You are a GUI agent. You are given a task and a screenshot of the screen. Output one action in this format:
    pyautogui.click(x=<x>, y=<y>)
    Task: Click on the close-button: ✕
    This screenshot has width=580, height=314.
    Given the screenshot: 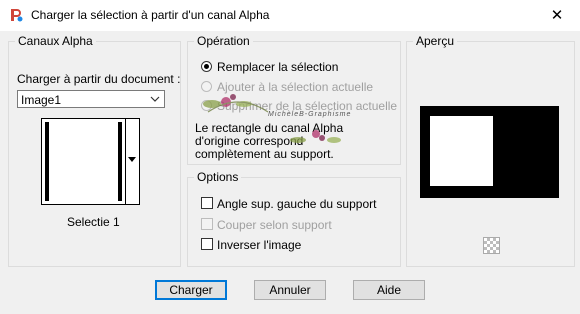 What is the action you would take?
    pyautogui.click(x=557, y=15)
    